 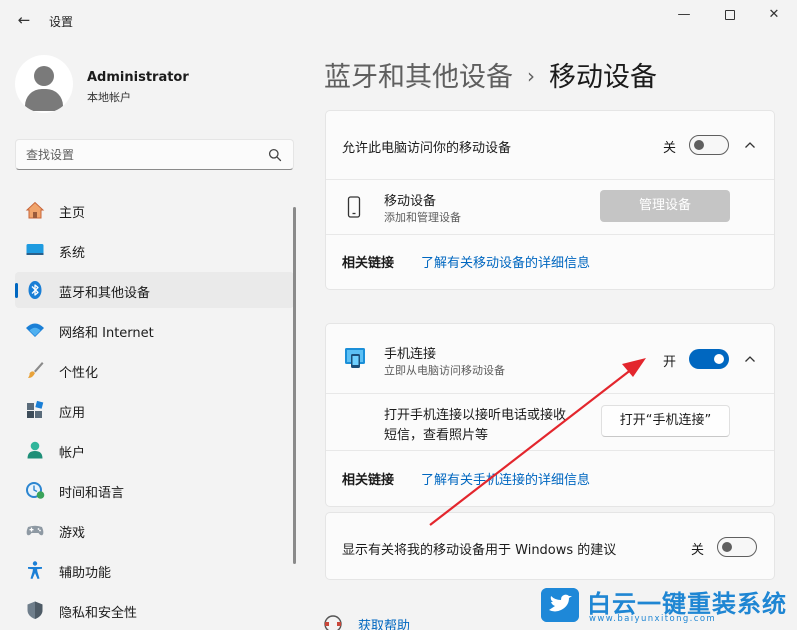 What do you see at coordinates (35, 210) in the screenshot?
I see `home-icon` at bounding box center [35, 210].